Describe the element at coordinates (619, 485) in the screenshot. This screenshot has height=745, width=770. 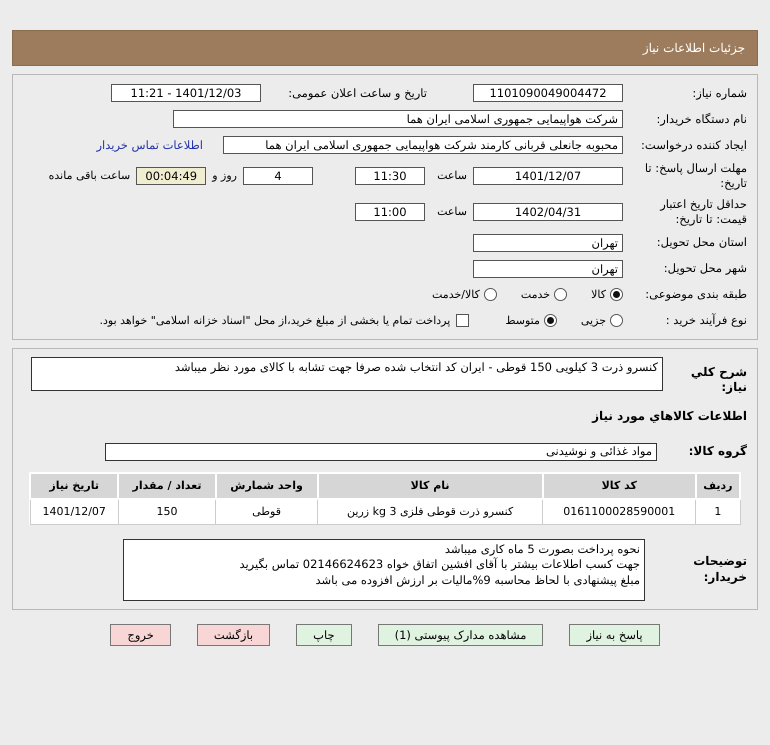
I see `column-header: کد کالا` at that location.